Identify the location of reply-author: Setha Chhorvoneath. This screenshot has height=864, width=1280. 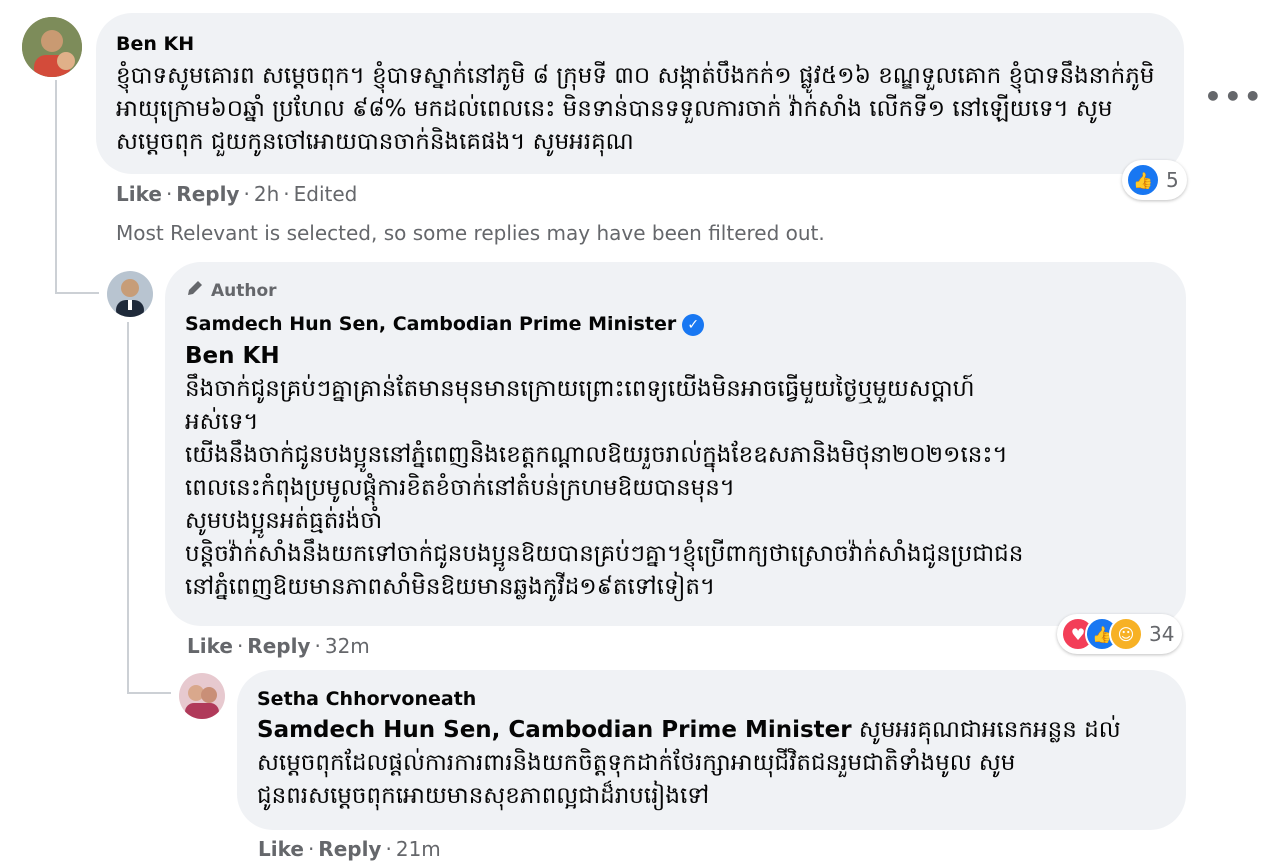
(366, 699).